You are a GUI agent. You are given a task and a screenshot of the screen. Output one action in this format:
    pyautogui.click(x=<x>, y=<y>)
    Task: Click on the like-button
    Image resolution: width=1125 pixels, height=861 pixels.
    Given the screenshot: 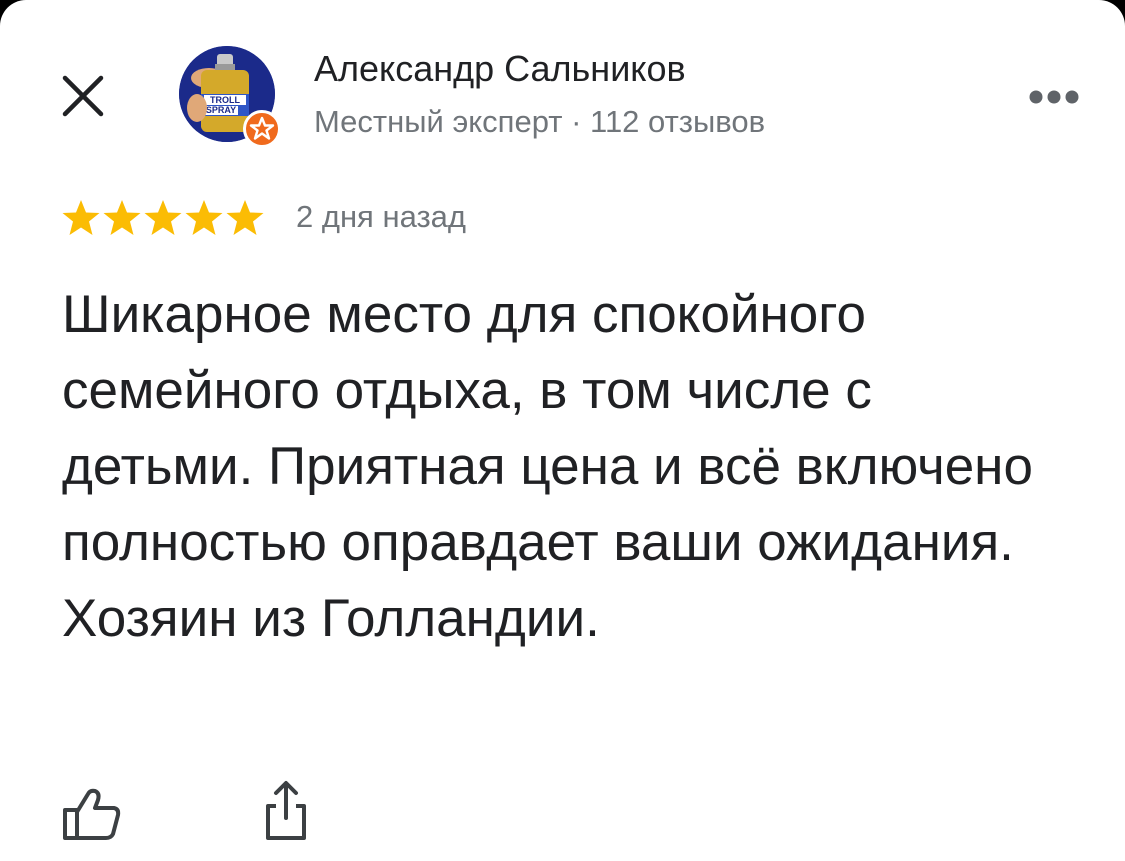 What is the action you would take?
    pyautogui.click(x=92, y=814)
    